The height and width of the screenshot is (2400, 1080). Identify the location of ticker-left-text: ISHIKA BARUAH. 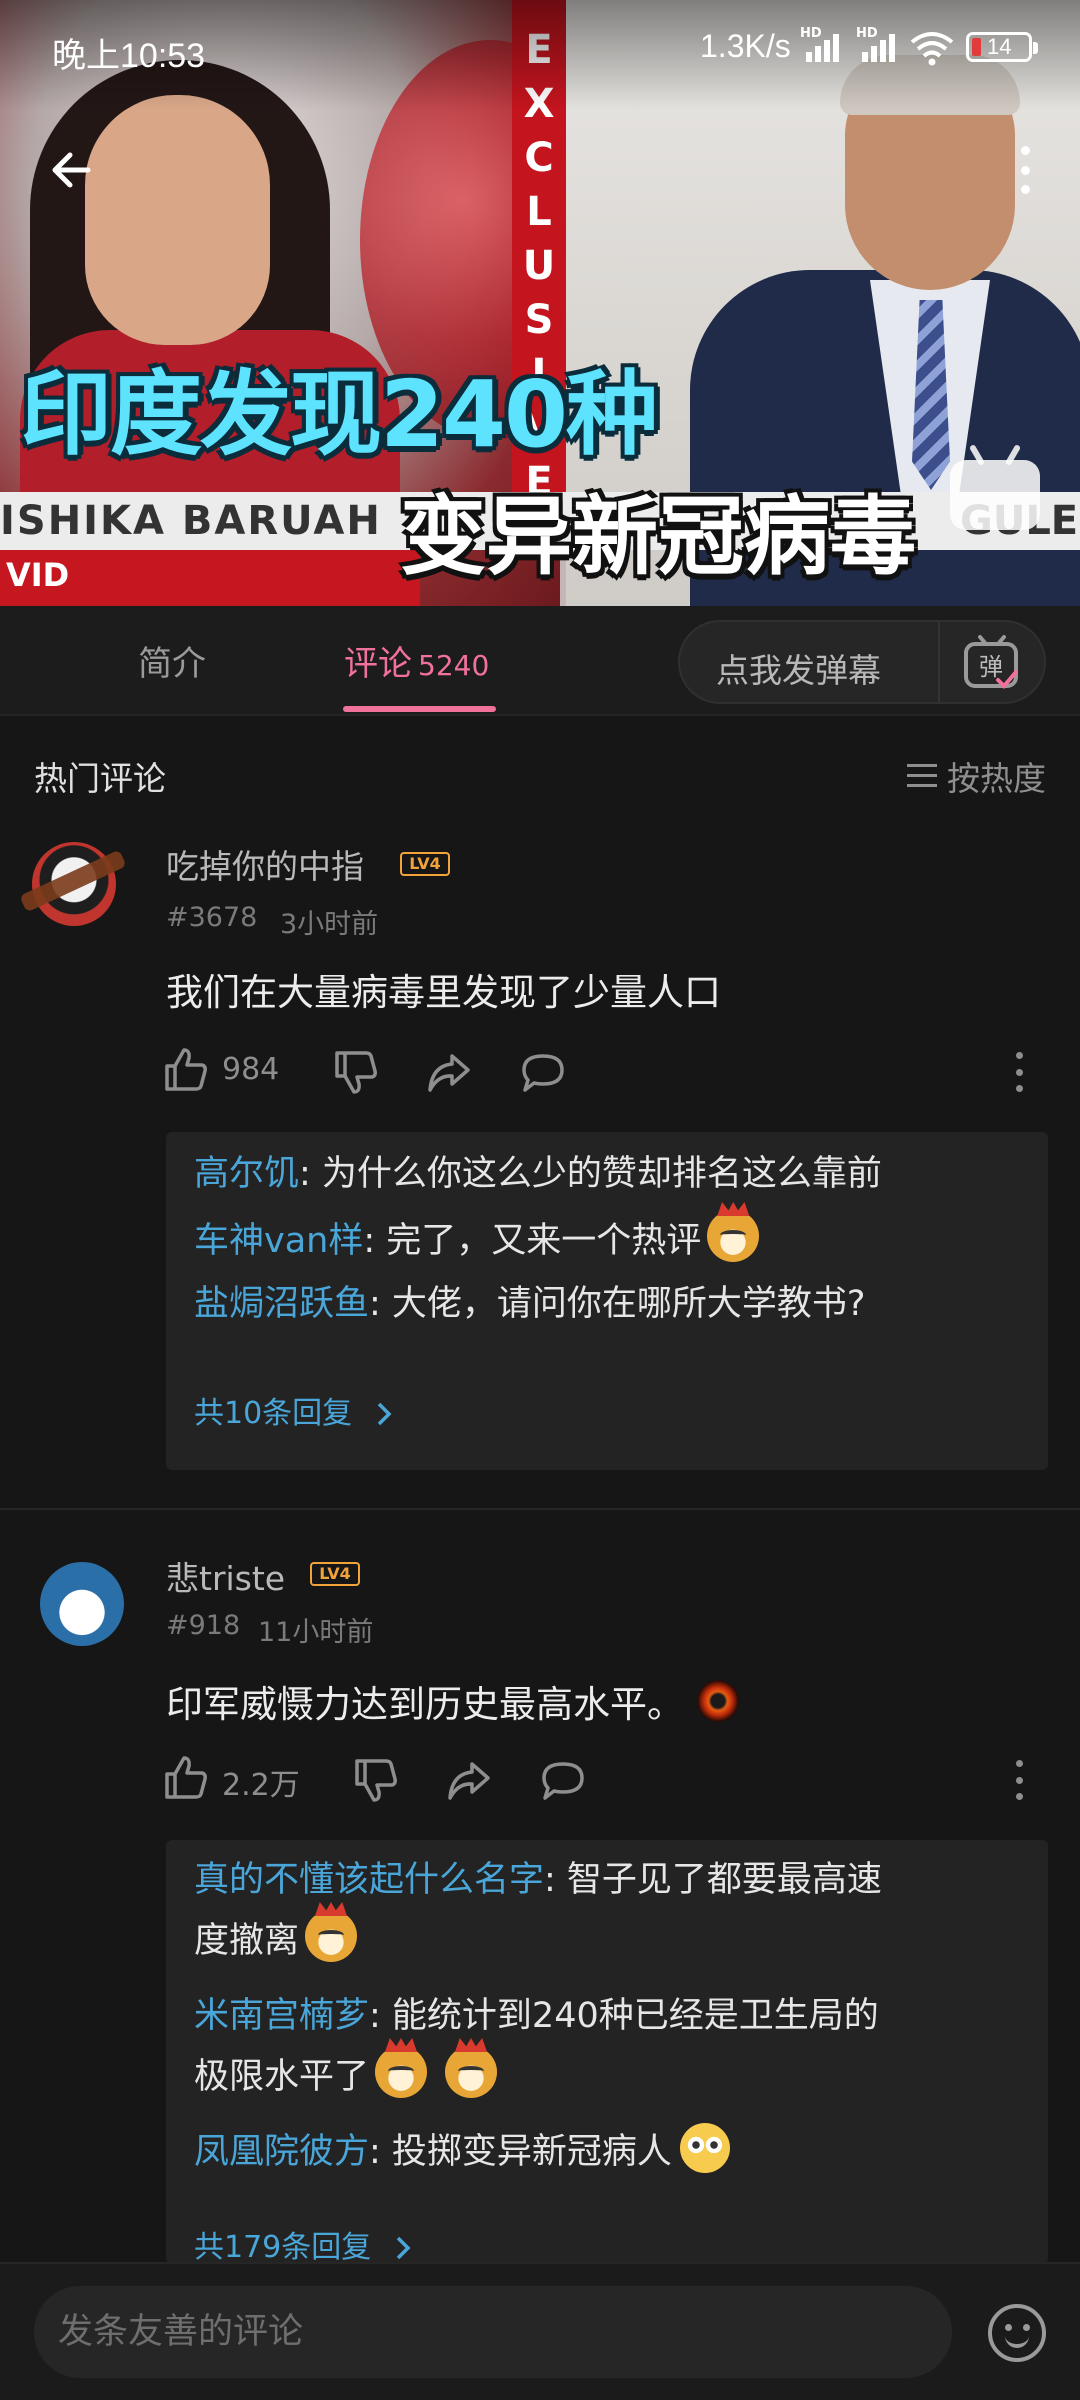
(191, 521).